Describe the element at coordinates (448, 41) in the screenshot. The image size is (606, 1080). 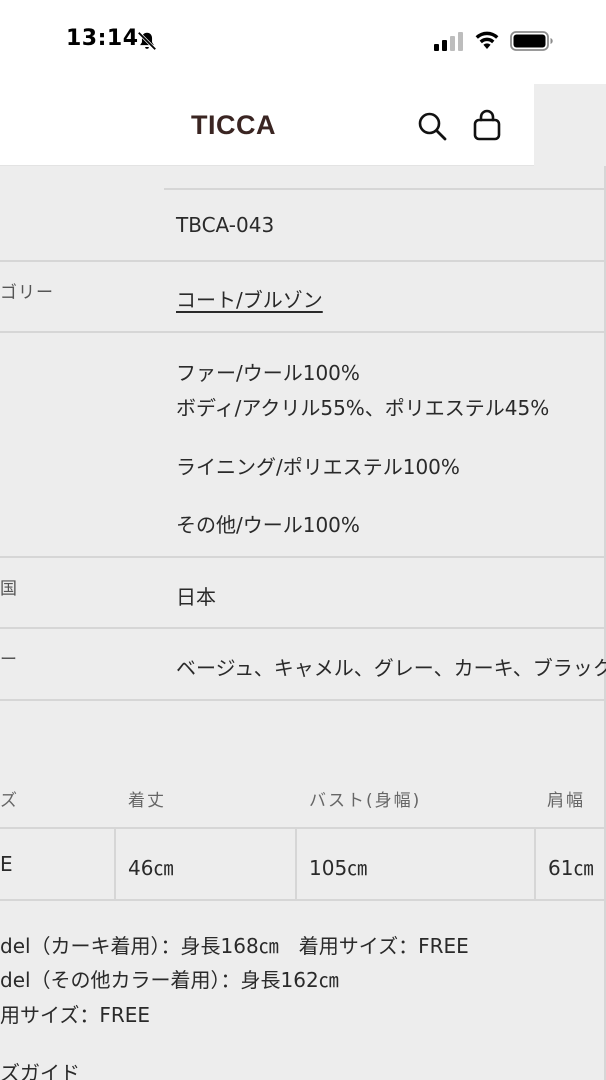
I see `cellular-signal-icon` at that location.